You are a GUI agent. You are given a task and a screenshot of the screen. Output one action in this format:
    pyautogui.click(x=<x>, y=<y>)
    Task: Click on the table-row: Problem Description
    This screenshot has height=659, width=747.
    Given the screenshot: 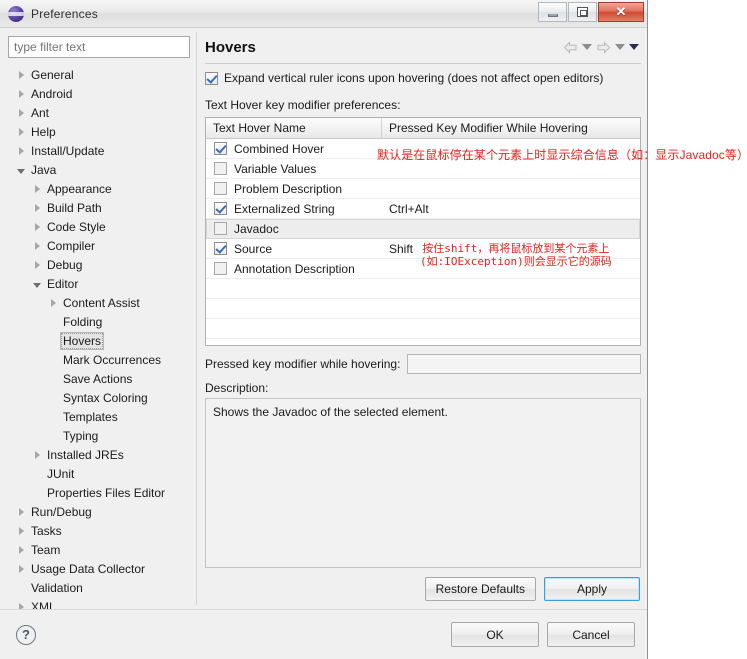 What is the action you would take?
    pyautogui.click(x=423, y=189)
    